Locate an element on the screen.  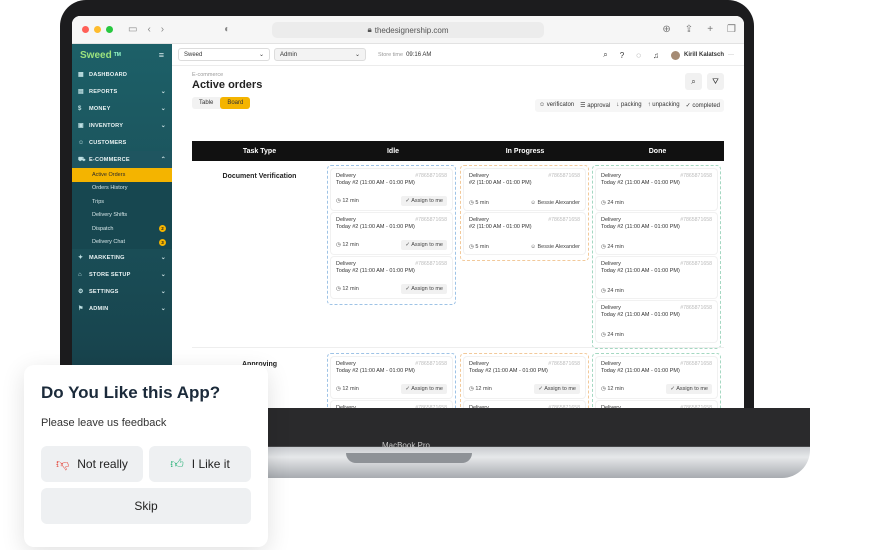
view-table-button: Table is located at coordinates (206, 103).